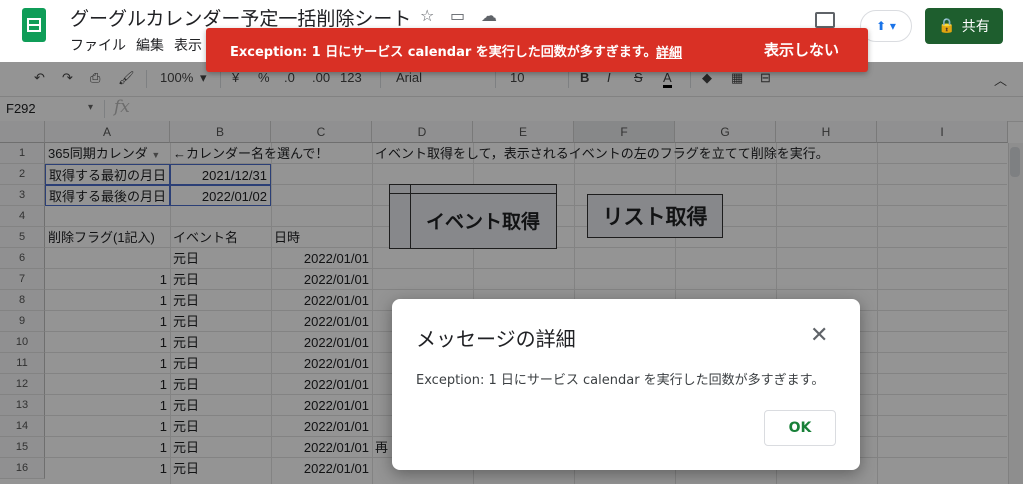  Describe the element at coordinates (800, 428) in the screenshot. I see `ok-button: OK` at that location.